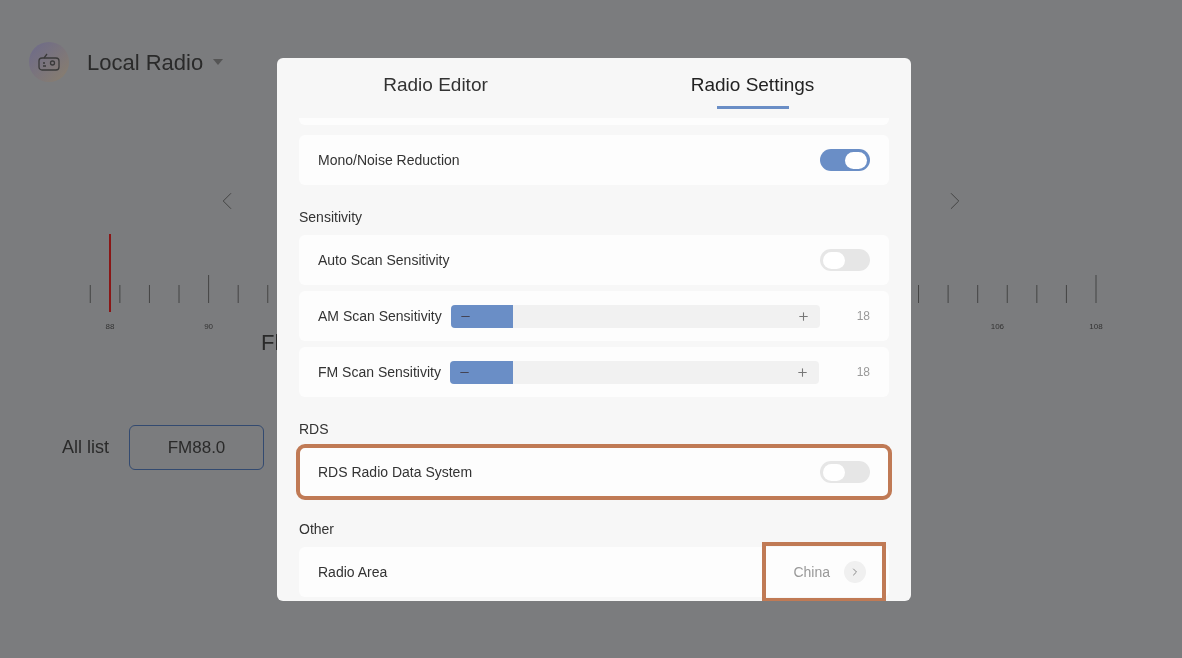 The height and width of the screenshot is (658, 1182). I want to click on section-heading: RDS, so click(314, 429).